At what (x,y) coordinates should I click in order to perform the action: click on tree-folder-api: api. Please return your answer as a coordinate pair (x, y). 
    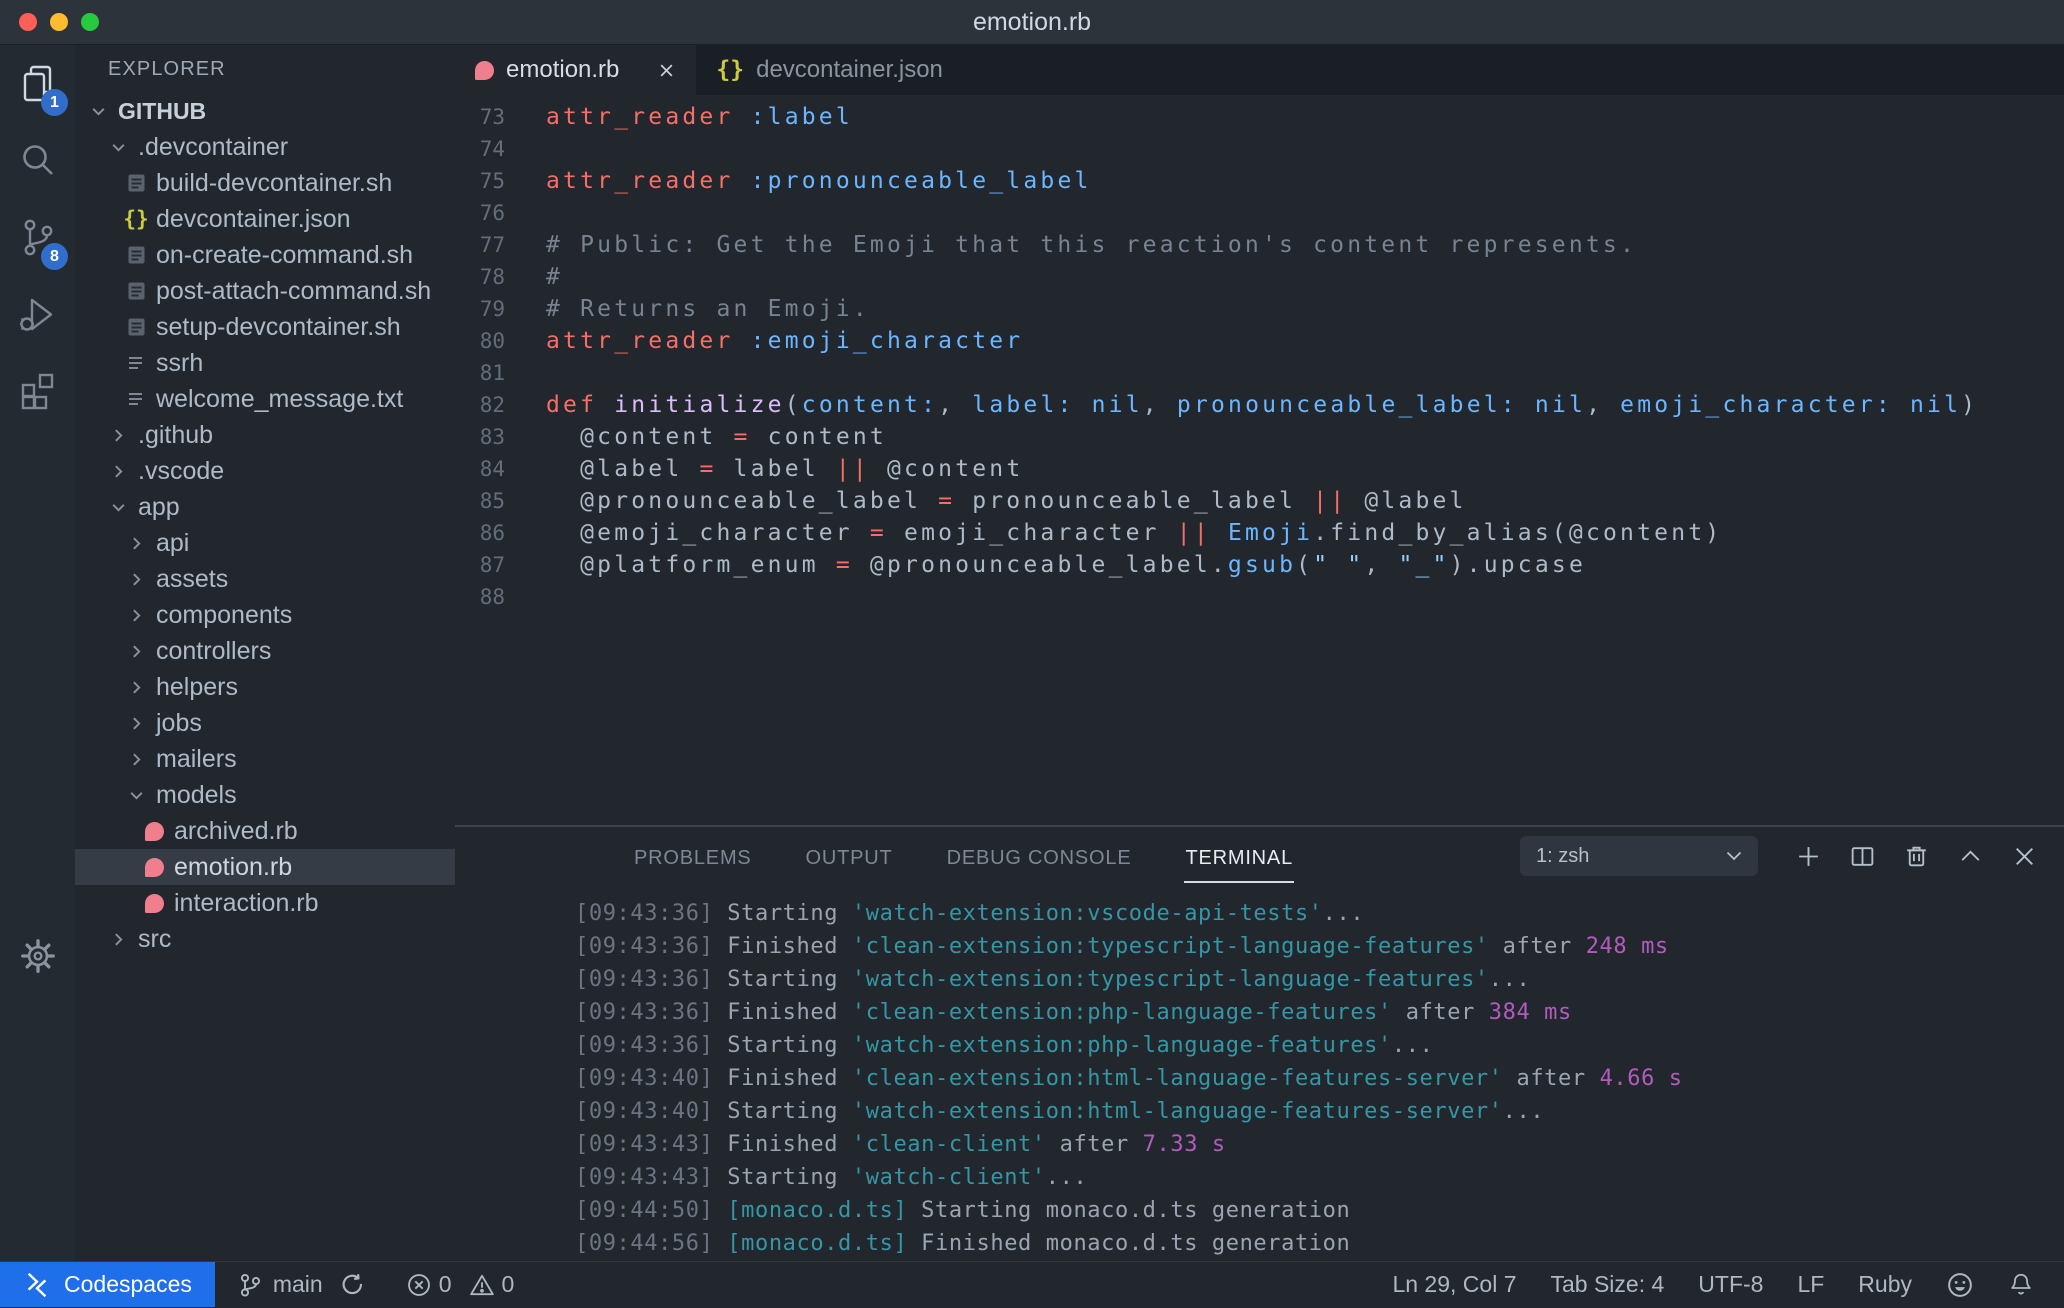
    Looking at the image, I should click on (265, 543).